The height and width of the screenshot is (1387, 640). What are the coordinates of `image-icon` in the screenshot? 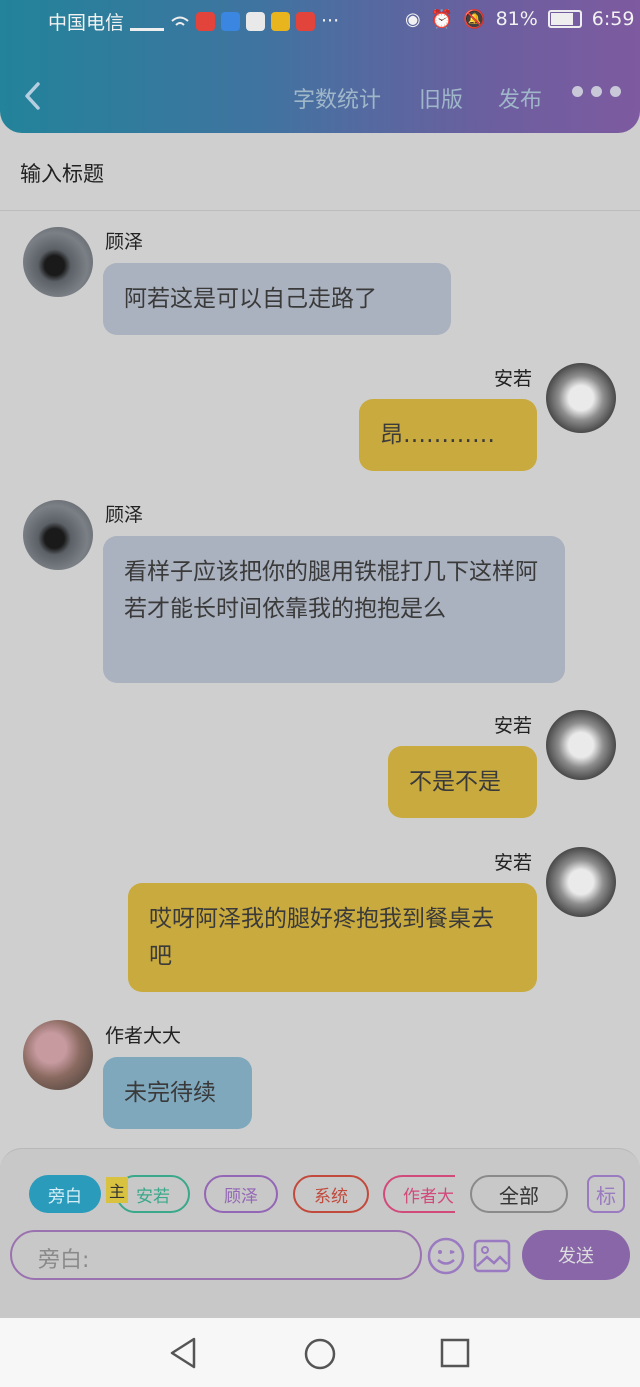 It's located at (492, 1256).